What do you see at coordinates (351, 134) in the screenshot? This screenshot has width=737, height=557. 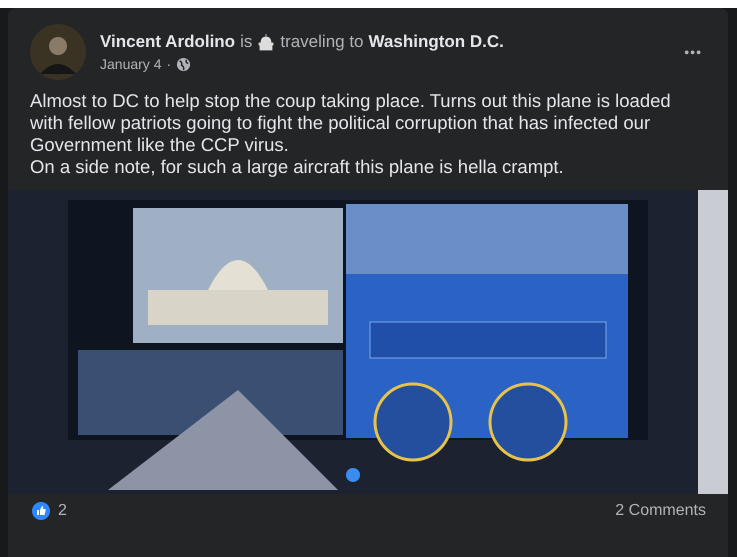 I see `post-text: Almost to DC to help stop the coup taking place. Turns out this plane is loaded with fellow patriots going to fight the political corruption that has infected our Government like the CCP virus. On a side note, for such a large aircraft this plane is hella crampt.` at bounding box center [351, 134].